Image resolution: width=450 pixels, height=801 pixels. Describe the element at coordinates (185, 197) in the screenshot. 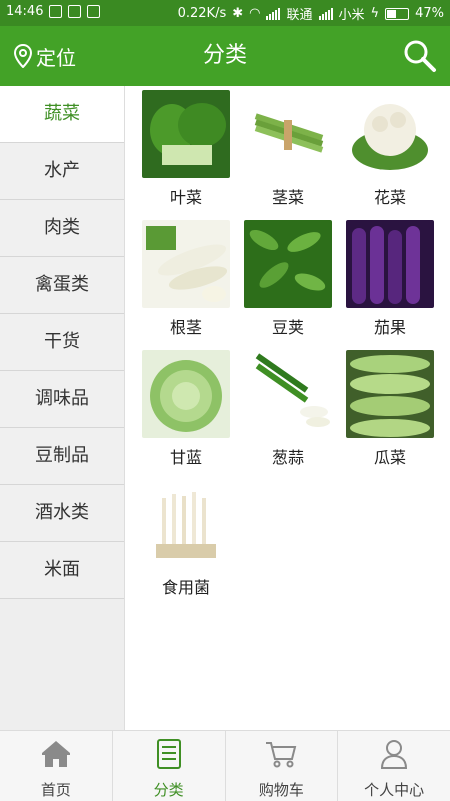

I see `grid-item-label: 叶菜` at that location.